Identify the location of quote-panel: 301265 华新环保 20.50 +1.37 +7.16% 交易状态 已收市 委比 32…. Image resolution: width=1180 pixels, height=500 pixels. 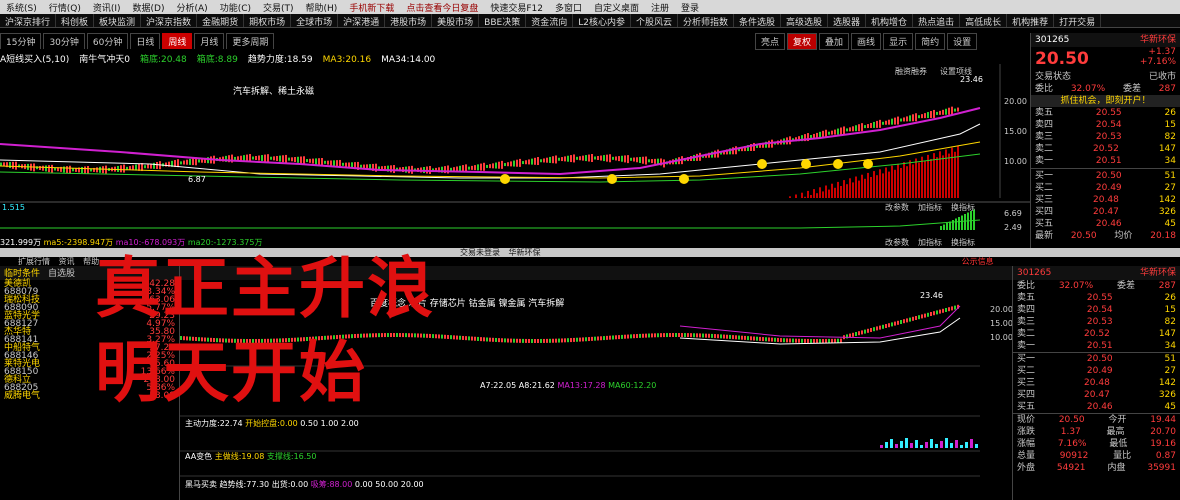
(1105, 140).